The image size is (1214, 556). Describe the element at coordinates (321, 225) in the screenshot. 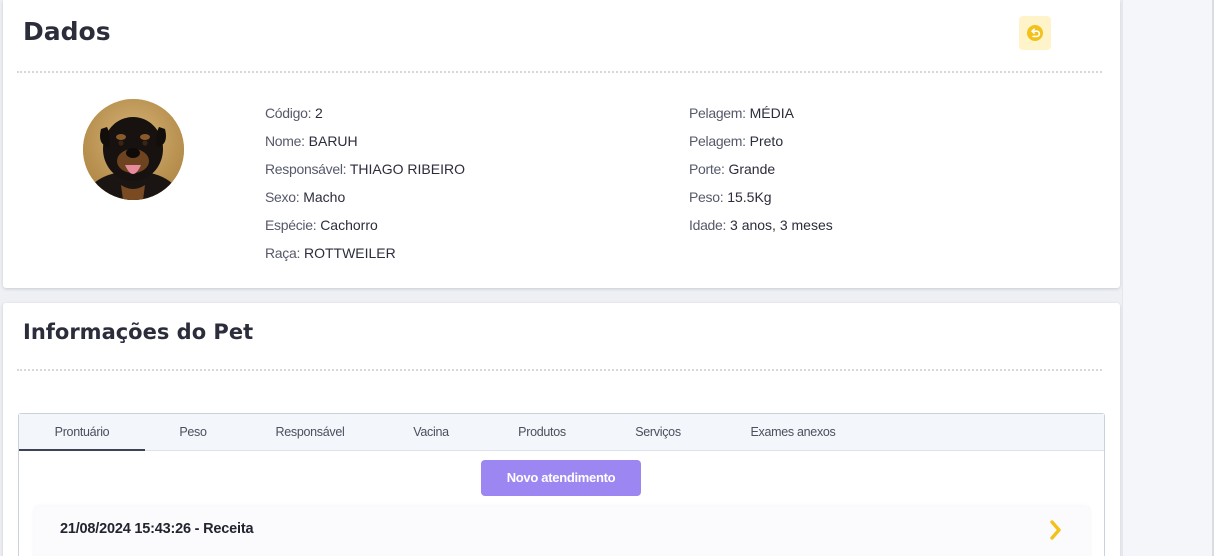

I see `field-especie: Espécie: Cachorro` at that location.